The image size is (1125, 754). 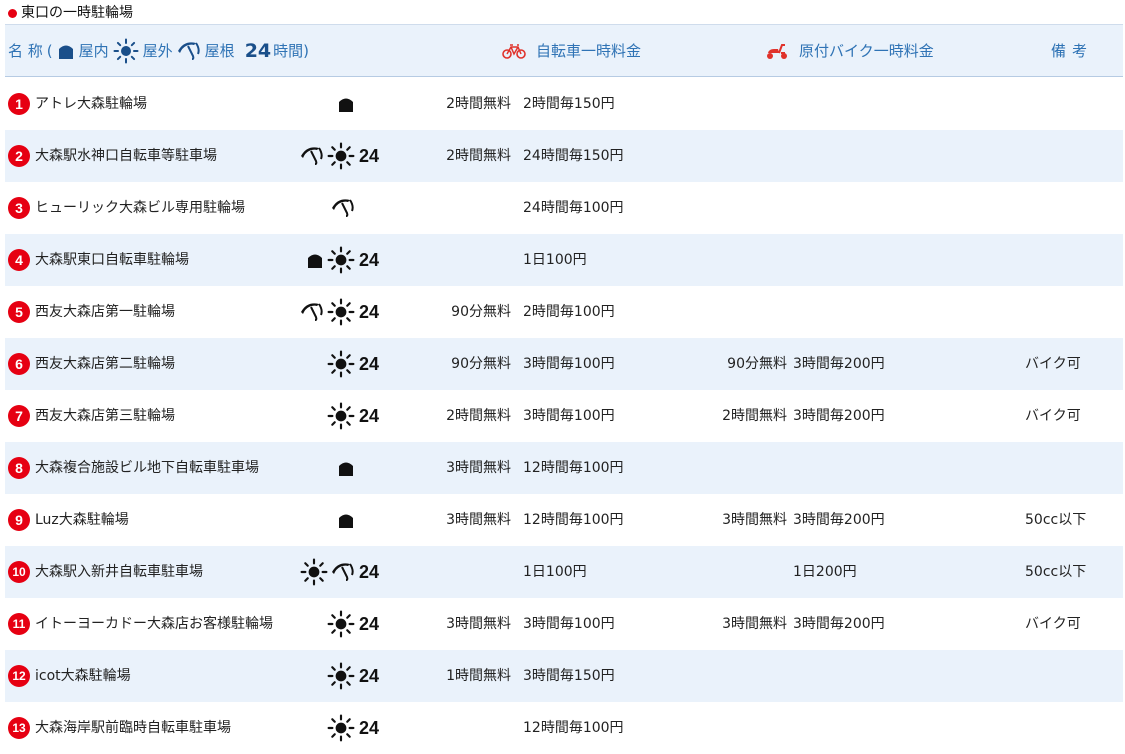 What do you see at coordinates (19, 312) in the screenshot?
I see `row-number-badge: 5` at bounding box center [19, 312].